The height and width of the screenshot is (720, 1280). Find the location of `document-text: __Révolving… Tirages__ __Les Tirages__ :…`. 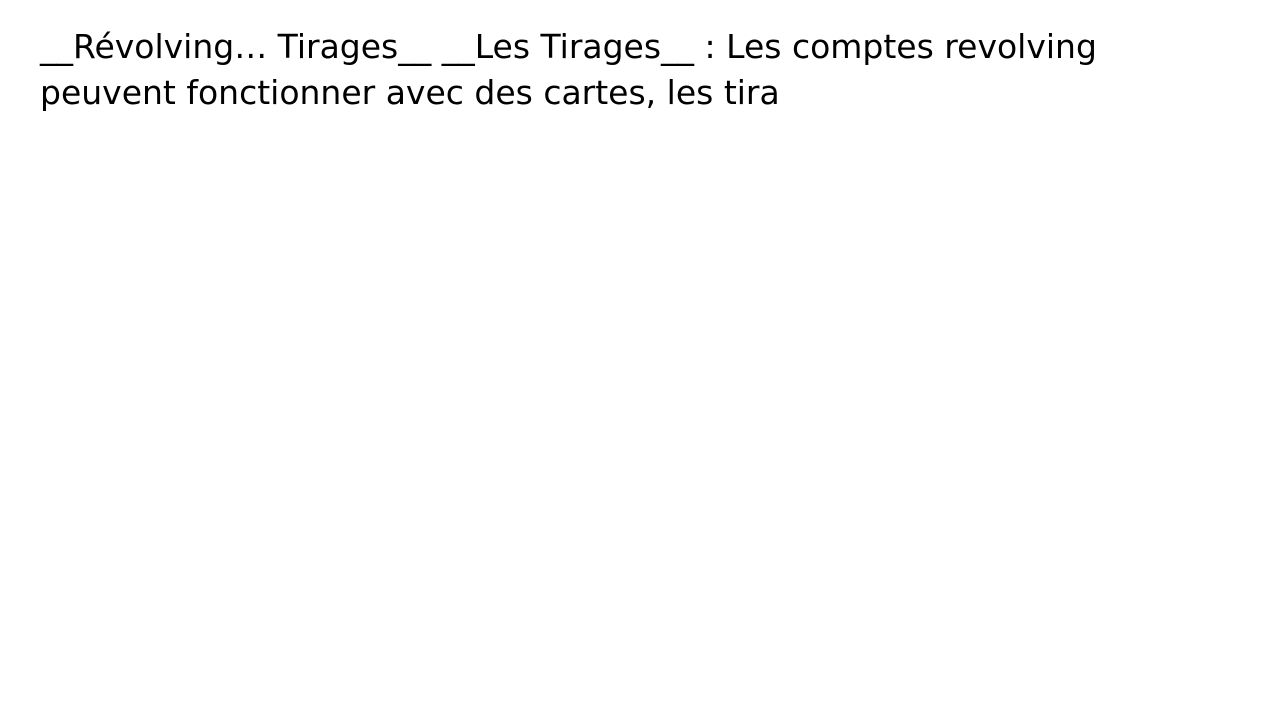

document-text: __Révolving… Tirages__ __Les Tirages__ :… is located at coordinates (568, 69).